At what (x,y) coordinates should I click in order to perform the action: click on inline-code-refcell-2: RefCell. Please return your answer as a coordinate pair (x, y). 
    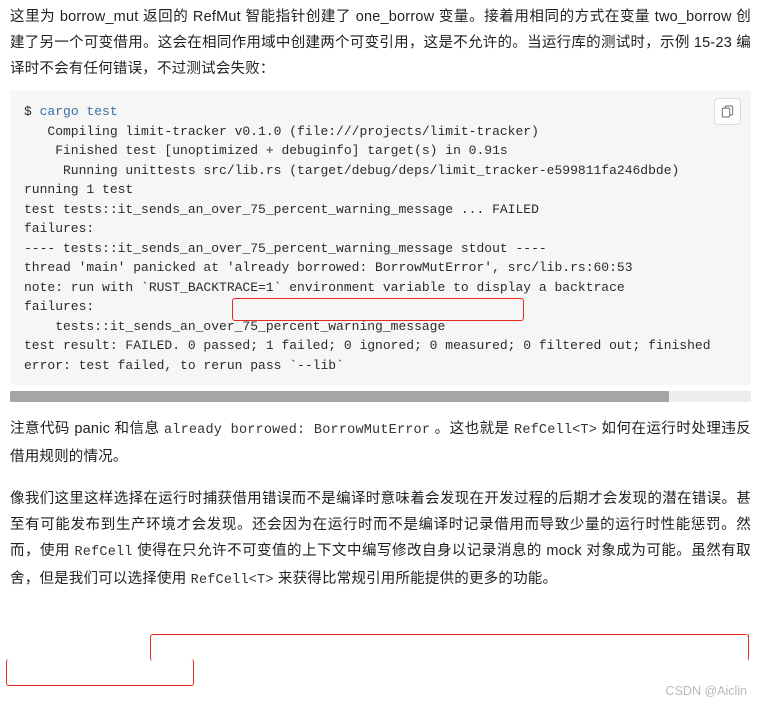
    Looking at the image, I should click on (103, 552).